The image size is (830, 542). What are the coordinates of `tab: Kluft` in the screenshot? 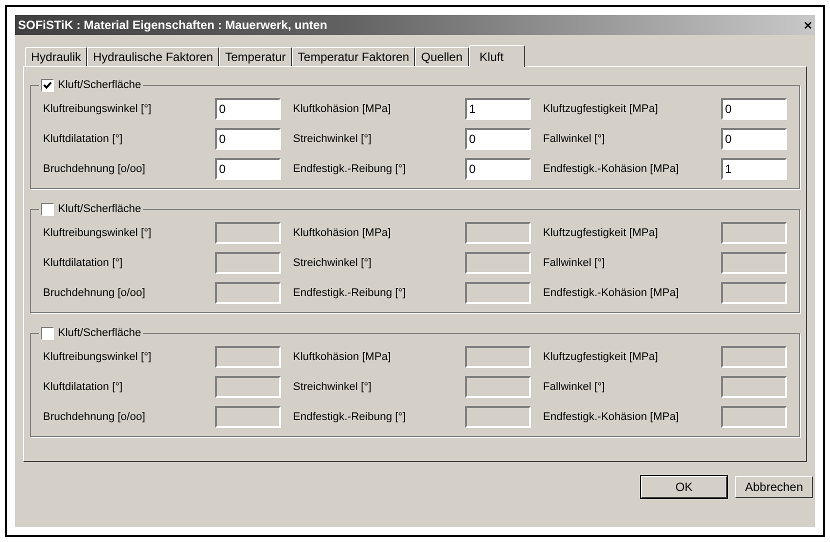 It's located at (496, 56).